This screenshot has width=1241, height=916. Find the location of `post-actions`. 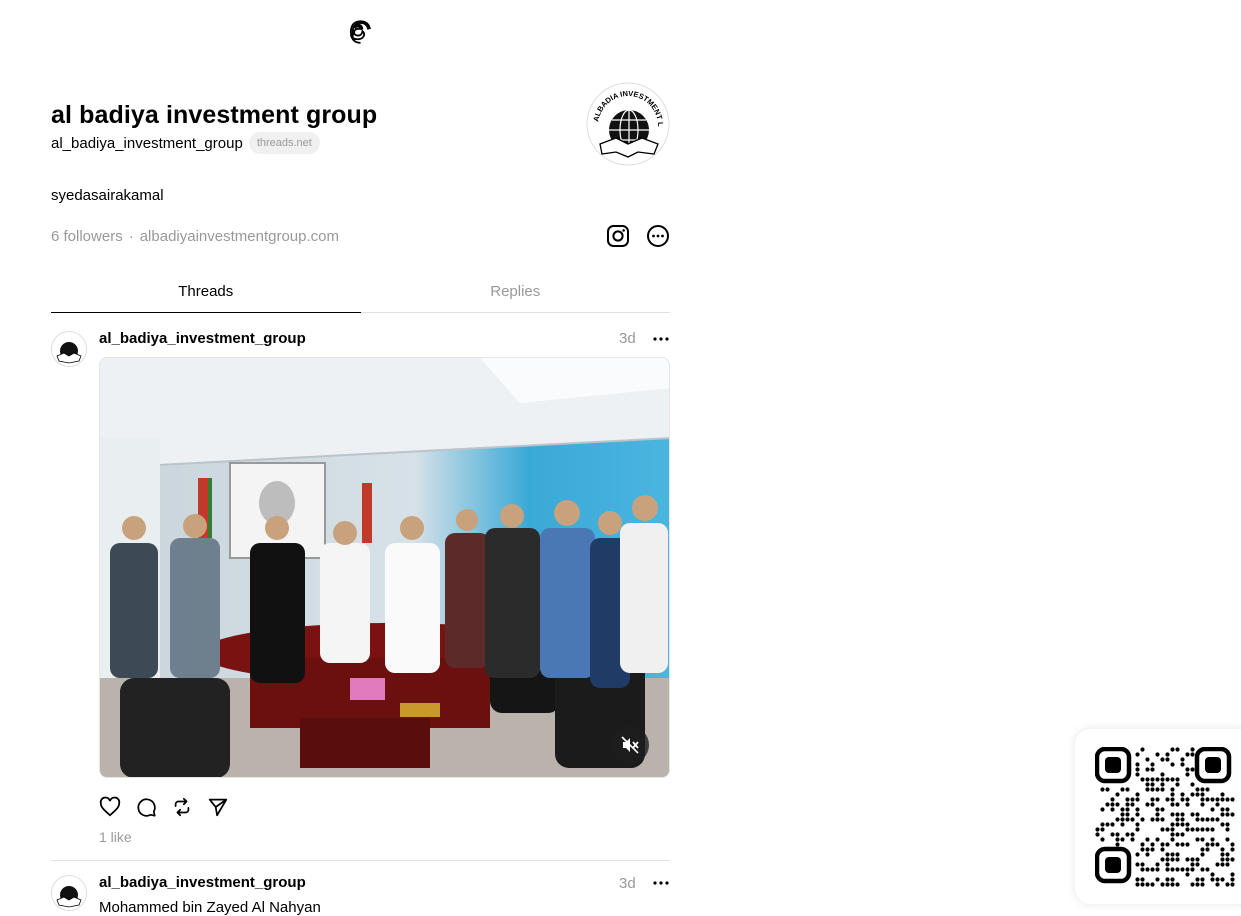

post-actions is located at coordinates (164, 807).